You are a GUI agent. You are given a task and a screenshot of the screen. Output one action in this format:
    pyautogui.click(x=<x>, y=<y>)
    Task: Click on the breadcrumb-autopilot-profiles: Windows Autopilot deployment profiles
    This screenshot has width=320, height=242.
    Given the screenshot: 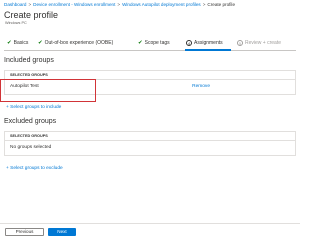 What is the action you would take?
    pyautogui.click(x=161, y=4)
    